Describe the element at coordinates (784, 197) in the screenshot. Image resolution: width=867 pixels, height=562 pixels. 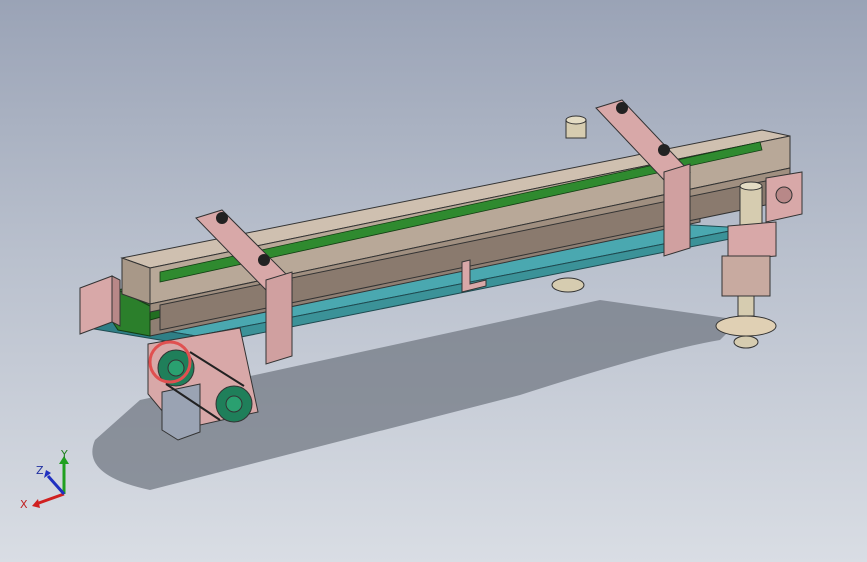
I see `right-end-bracket` at that location.